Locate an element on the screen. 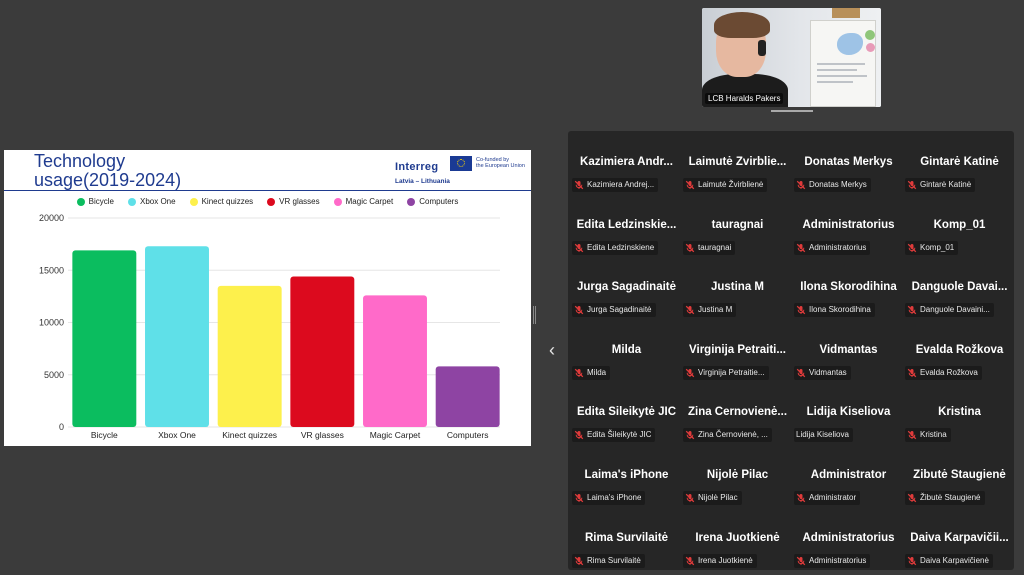 The image size is (1024, 575). participant-tile: Žibutė Staugienė Žibutė Staugienė is located at coordinates (959, 483).